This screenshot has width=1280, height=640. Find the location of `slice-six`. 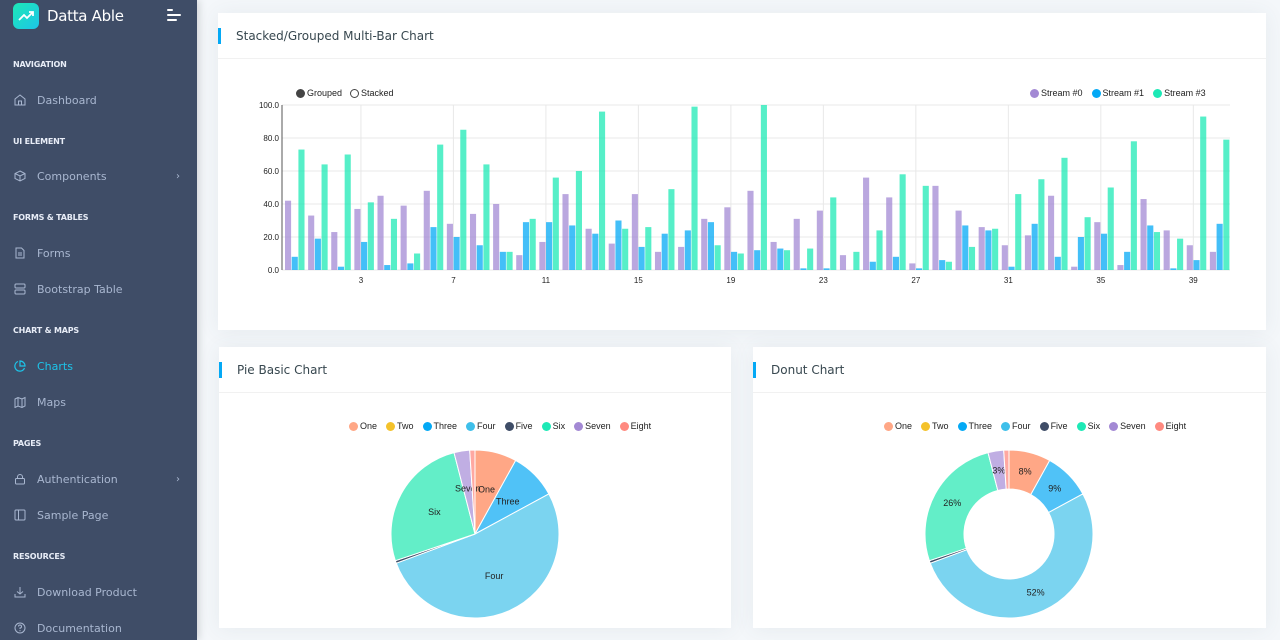

slice-six is located at coordinates (961, 507).